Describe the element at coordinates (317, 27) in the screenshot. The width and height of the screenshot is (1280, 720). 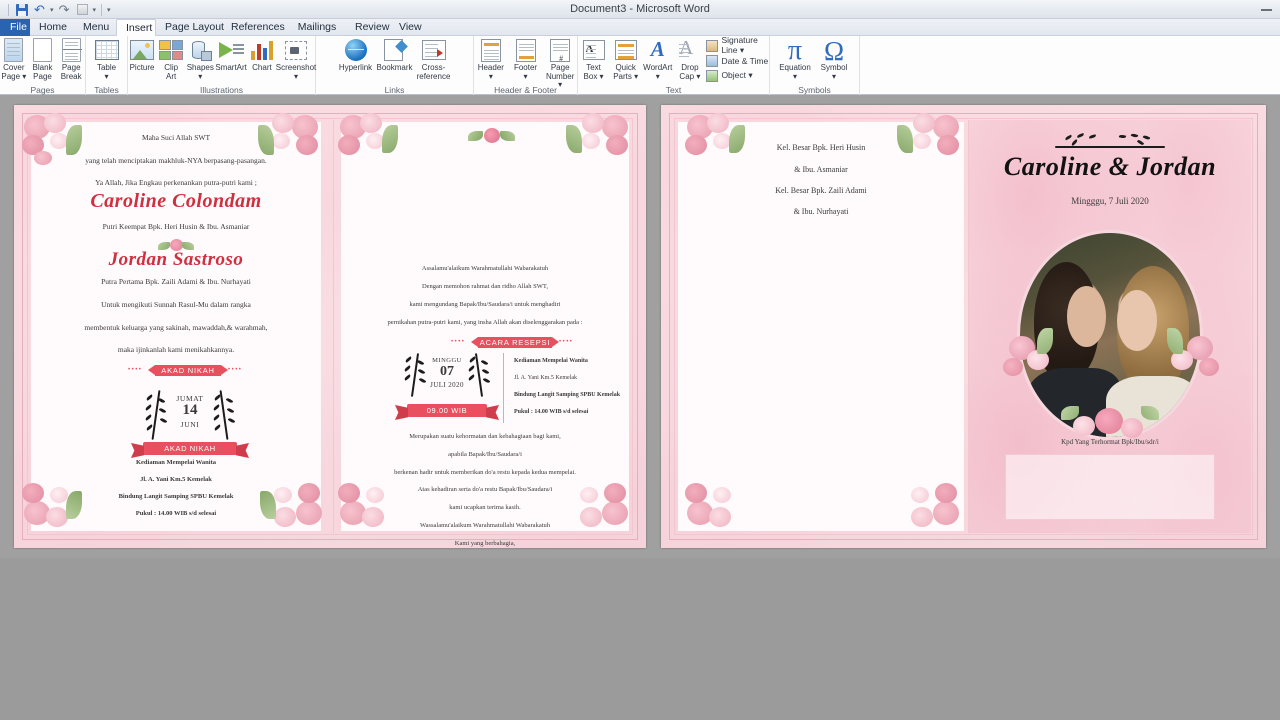
I see `ribbon-tab-mailings: Mailings` at that location.